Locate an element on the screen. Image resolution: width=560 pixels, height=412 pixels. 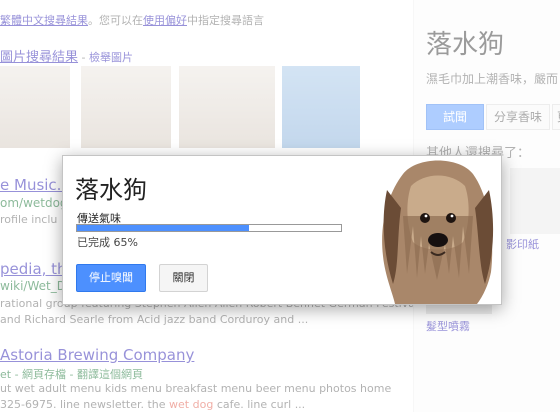
snippet-highlight: wet dog is located at coordinates (191, 404).